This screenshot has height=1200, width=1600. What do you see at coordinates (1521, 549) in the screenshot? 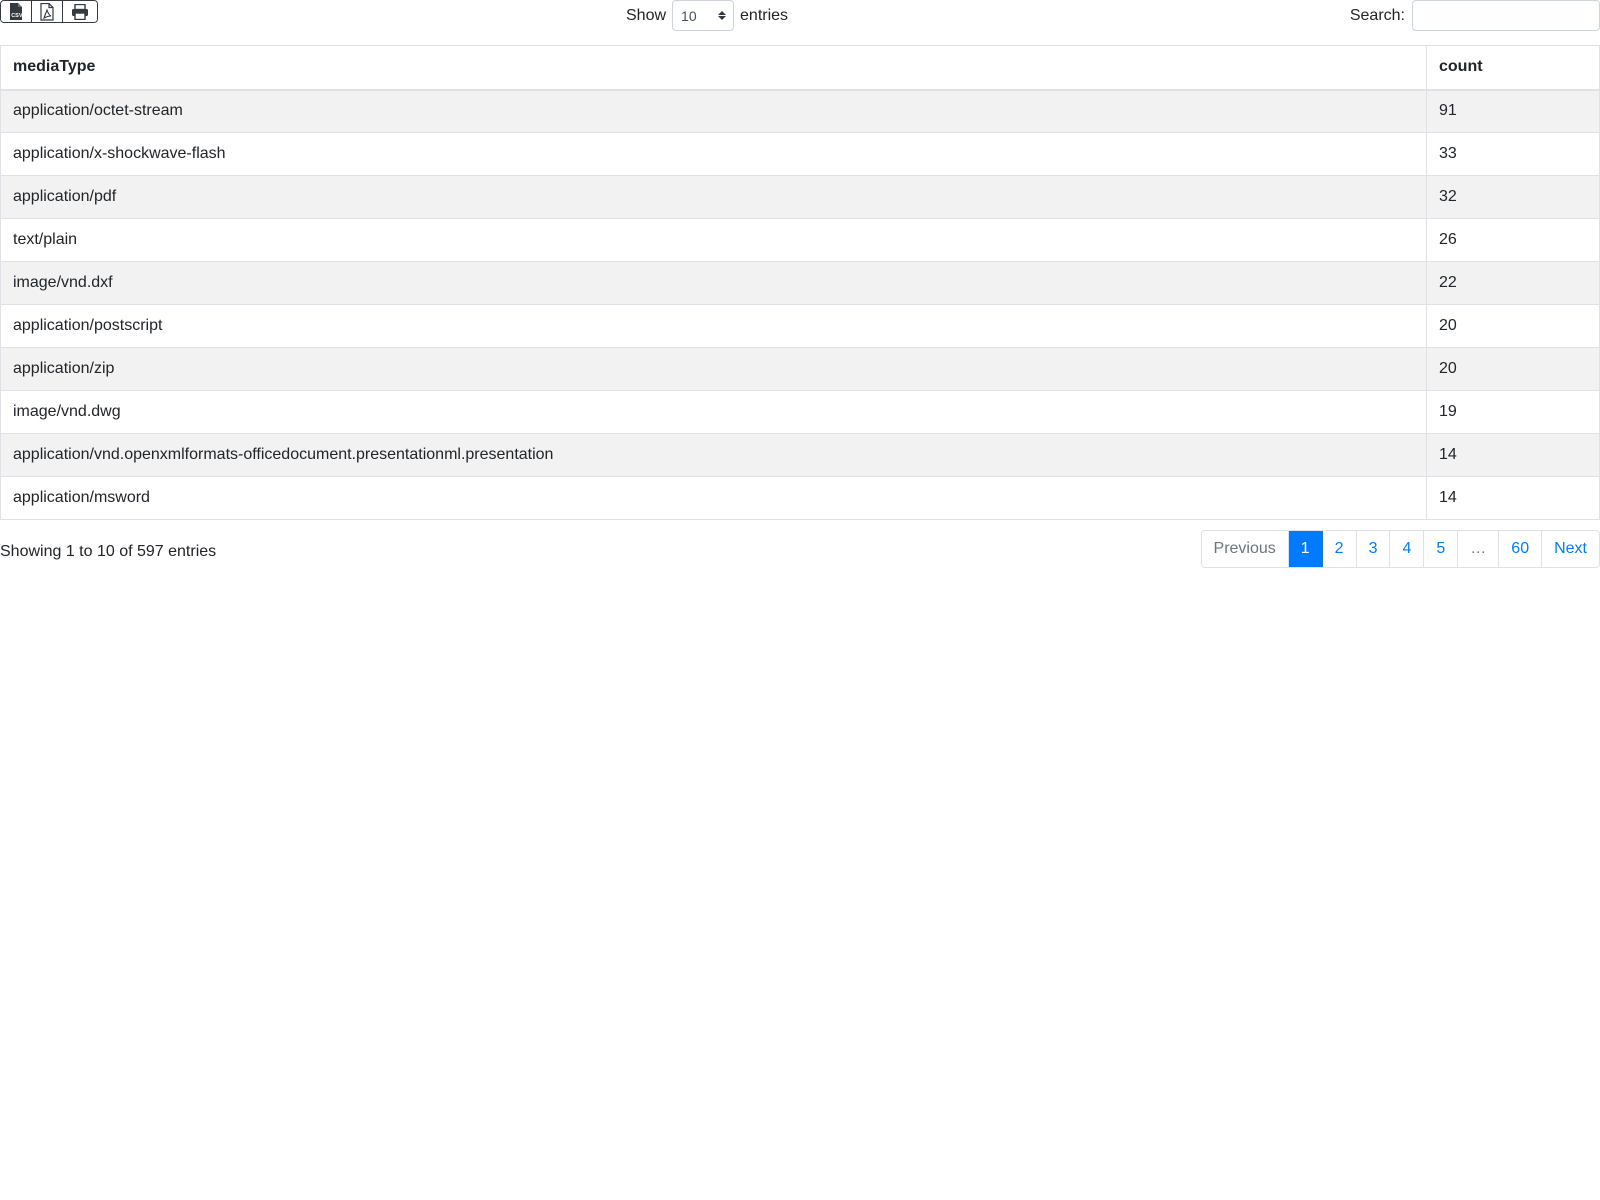
I see `page-button-last: 60` at bounding box center [1521, 549].